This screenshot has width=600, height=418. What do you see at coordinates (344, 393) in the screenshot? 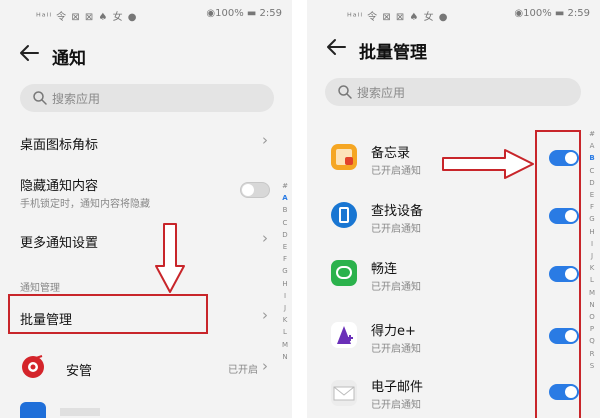
I see `email-icon` at bounding box center [344, 393].